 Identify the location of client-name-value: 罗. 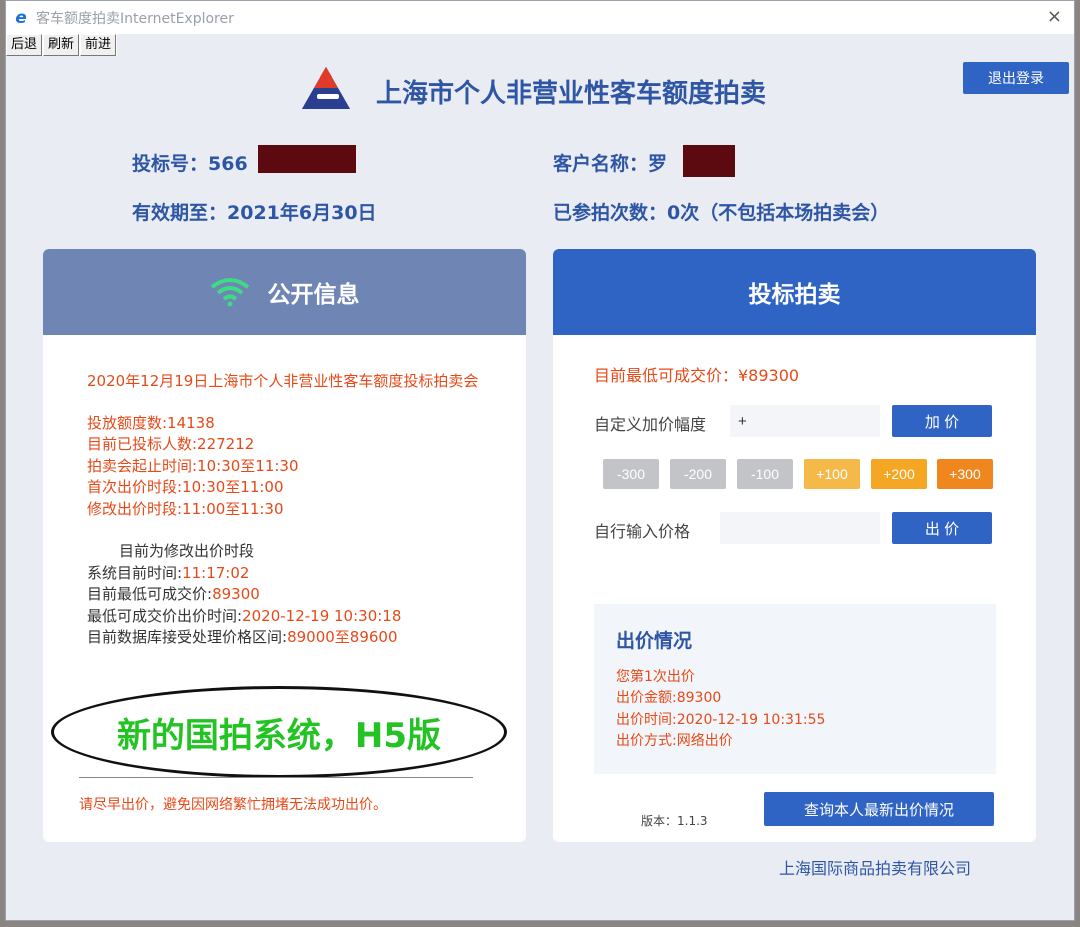
(658, 164).